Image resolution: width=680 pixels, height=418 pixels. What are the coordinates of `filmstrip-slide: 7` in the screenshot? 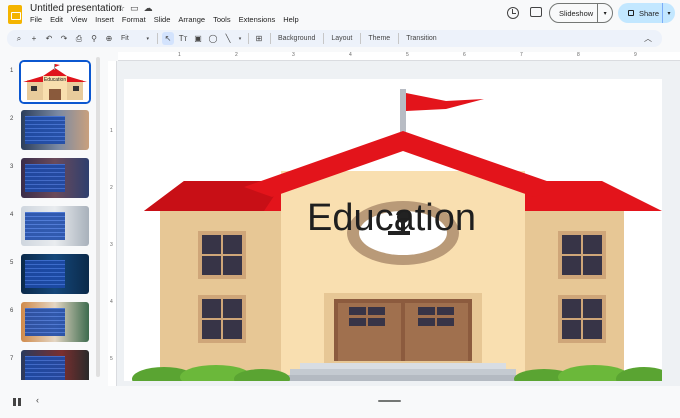 It's located at (50, 364).